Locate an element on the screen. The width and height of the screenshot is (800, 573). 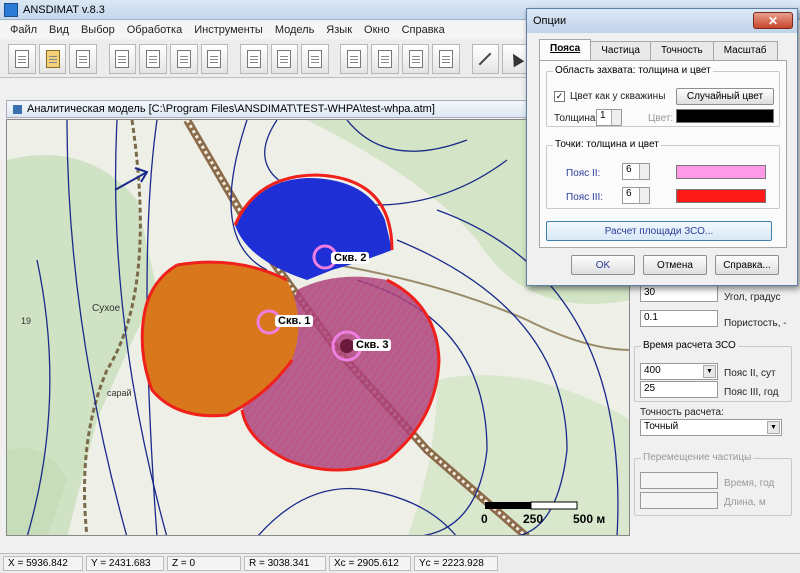
menu-tools: Инструменты is located at coordinates (228, 30).